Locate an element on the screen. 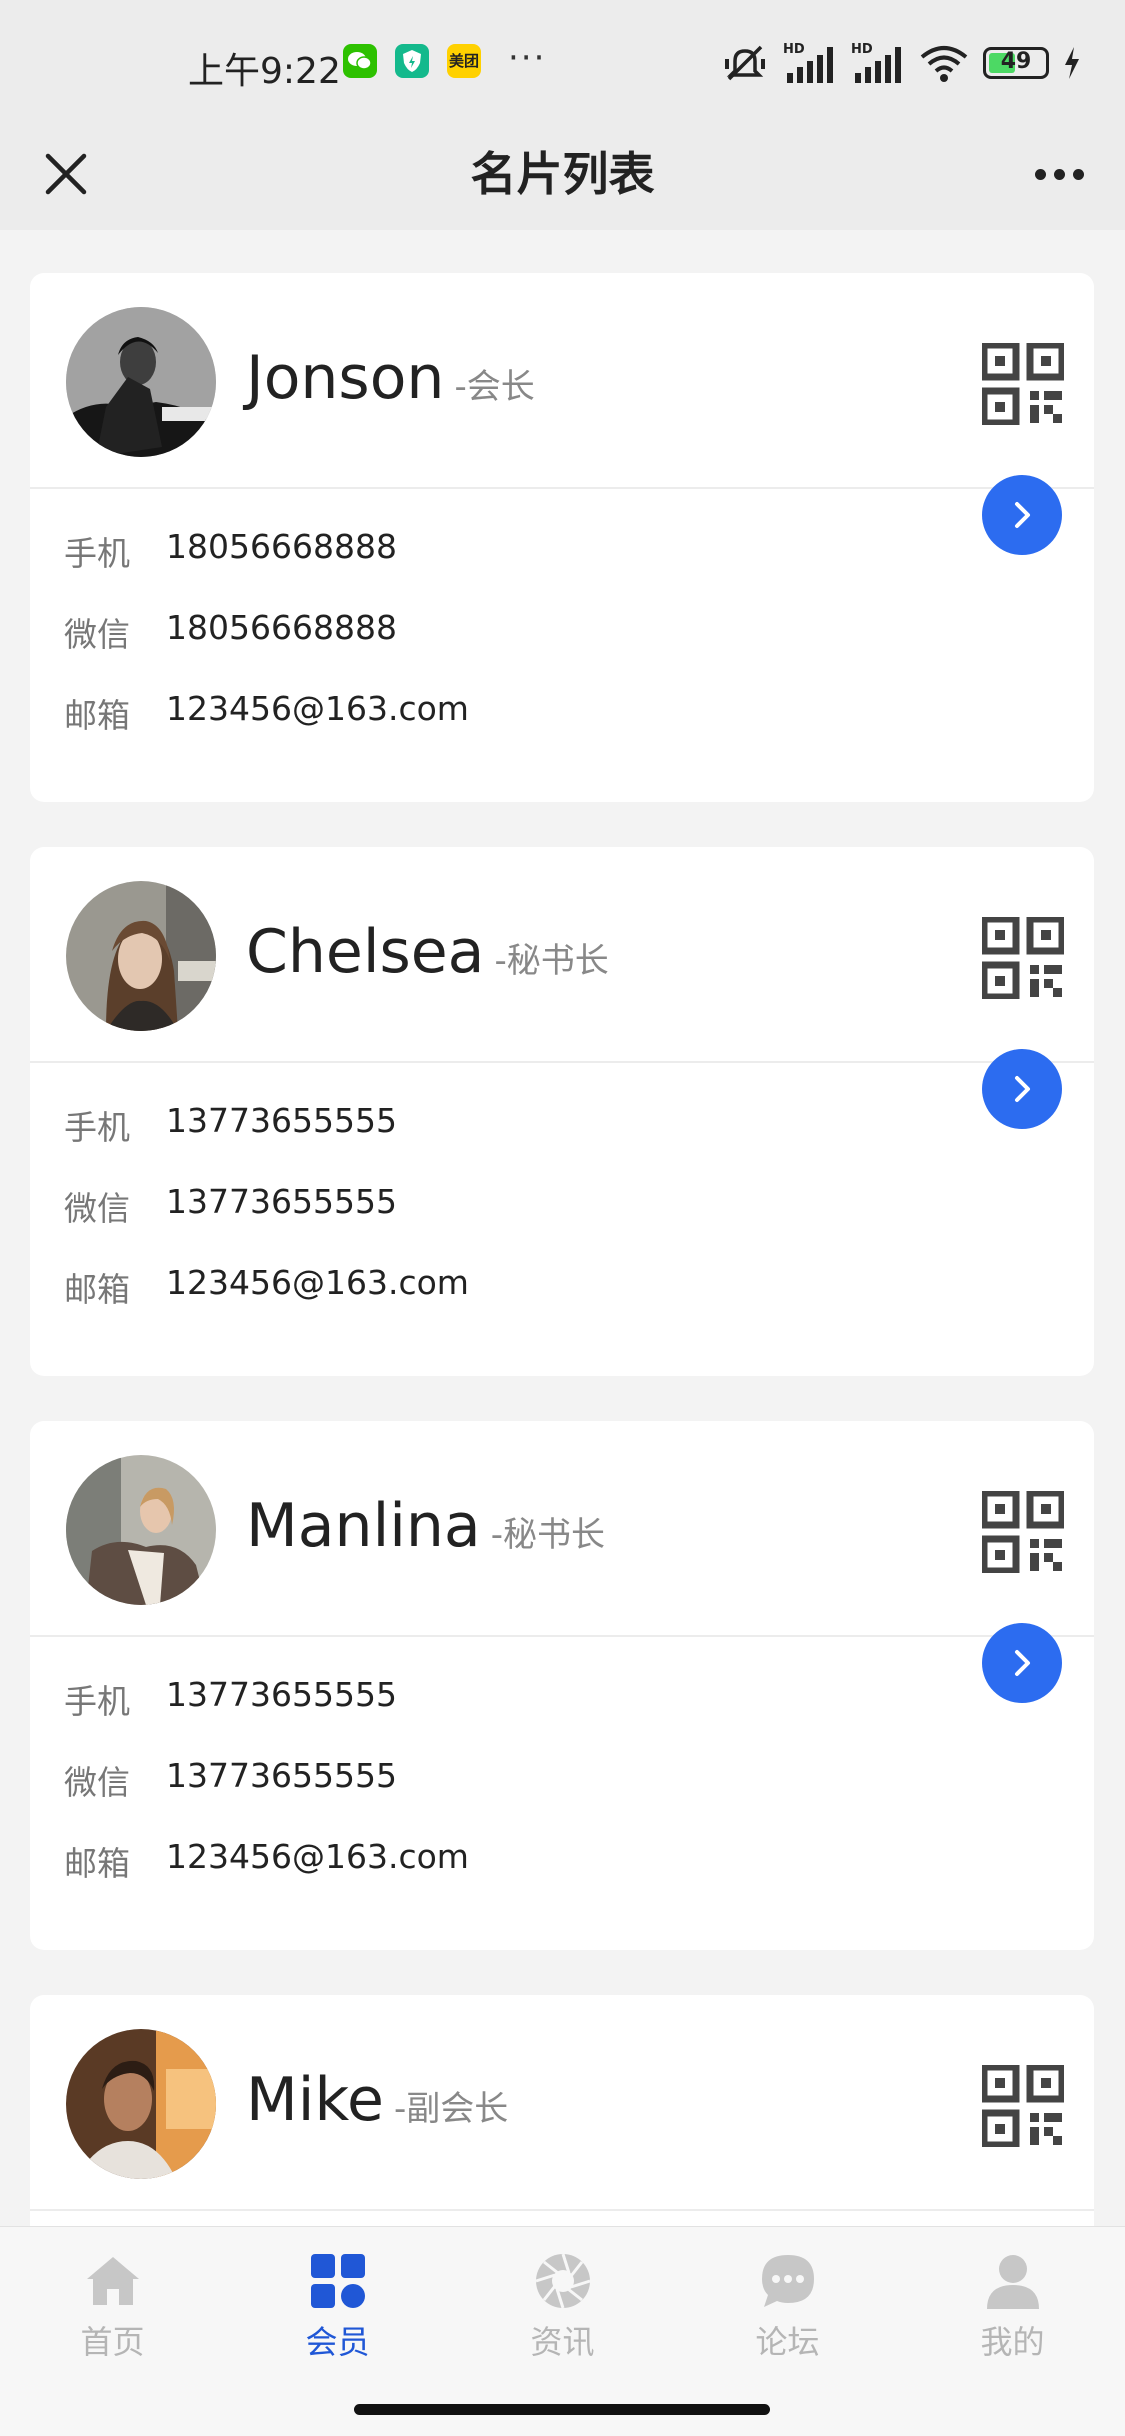  page-title: 名片列表 is located at coordinates (562, 174).